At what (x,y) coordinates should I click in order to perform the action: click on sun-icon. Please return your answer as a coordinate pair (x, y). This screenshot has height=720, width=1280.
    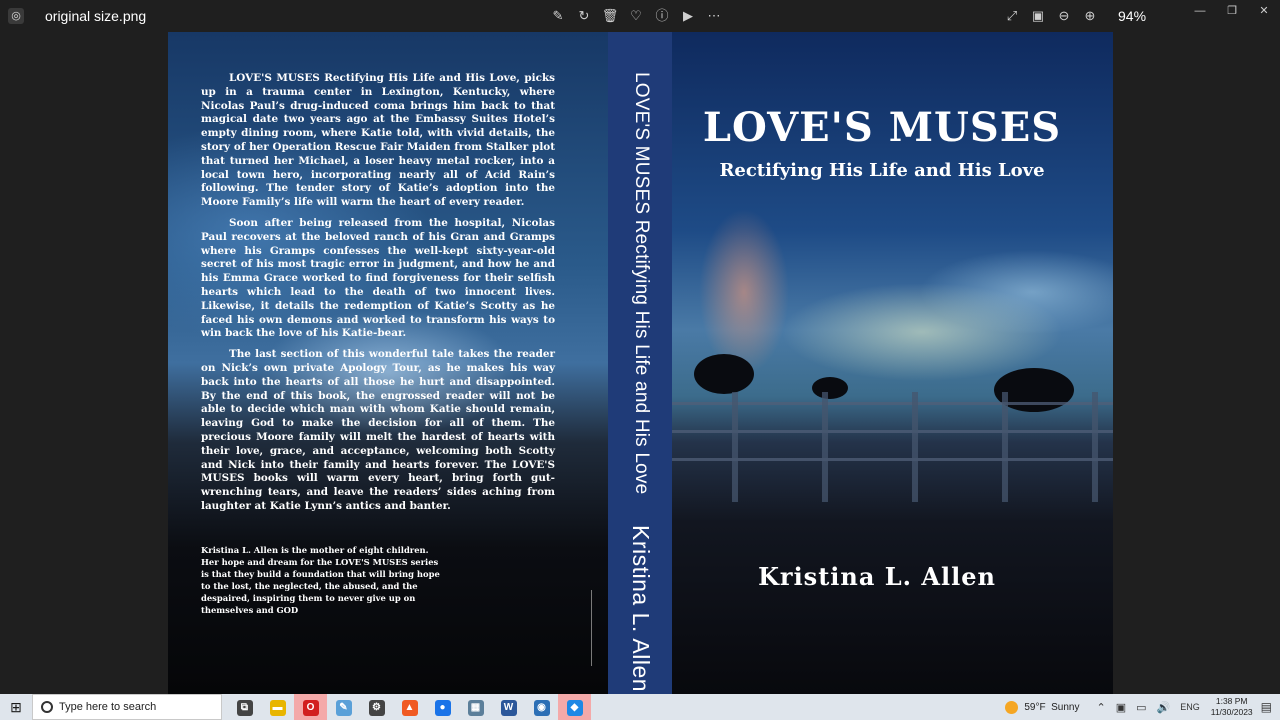
    Looking at the image, I should click on (1012, 707).